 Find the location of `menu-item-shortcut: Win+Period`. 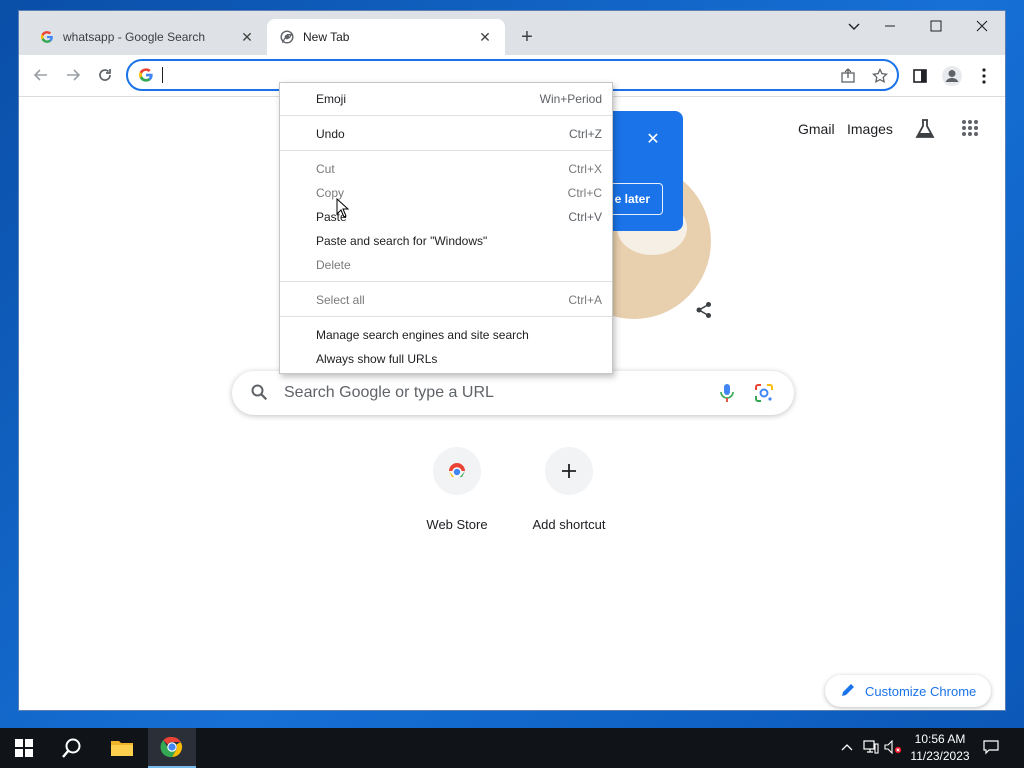

menu-item-shortcut: Win+Period is located at coordinates (570, 99).